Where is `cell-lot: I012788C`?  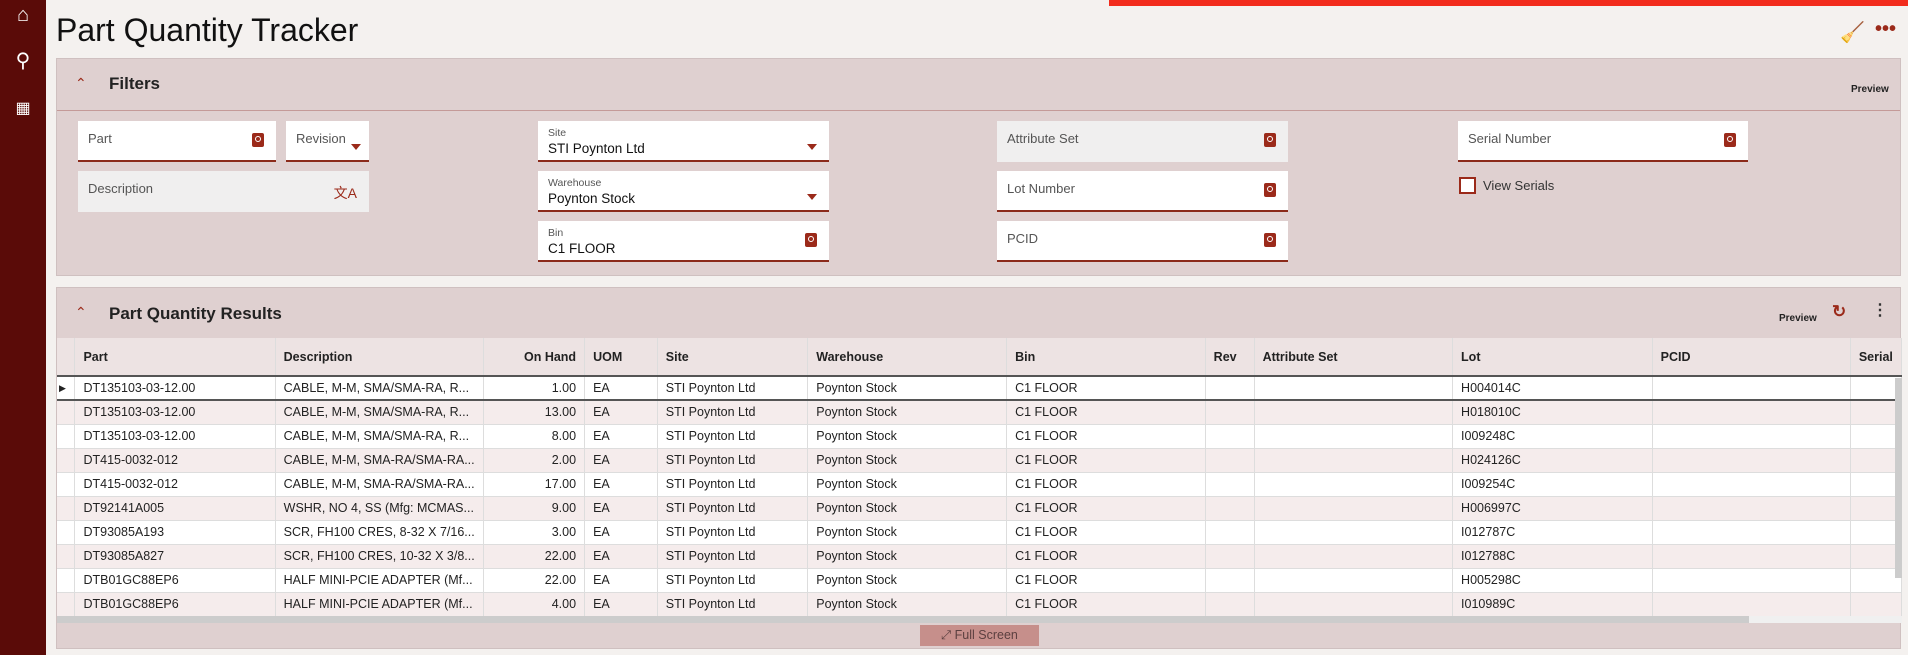 cell-lot: I012788C is located at coordinates (1552, 556).